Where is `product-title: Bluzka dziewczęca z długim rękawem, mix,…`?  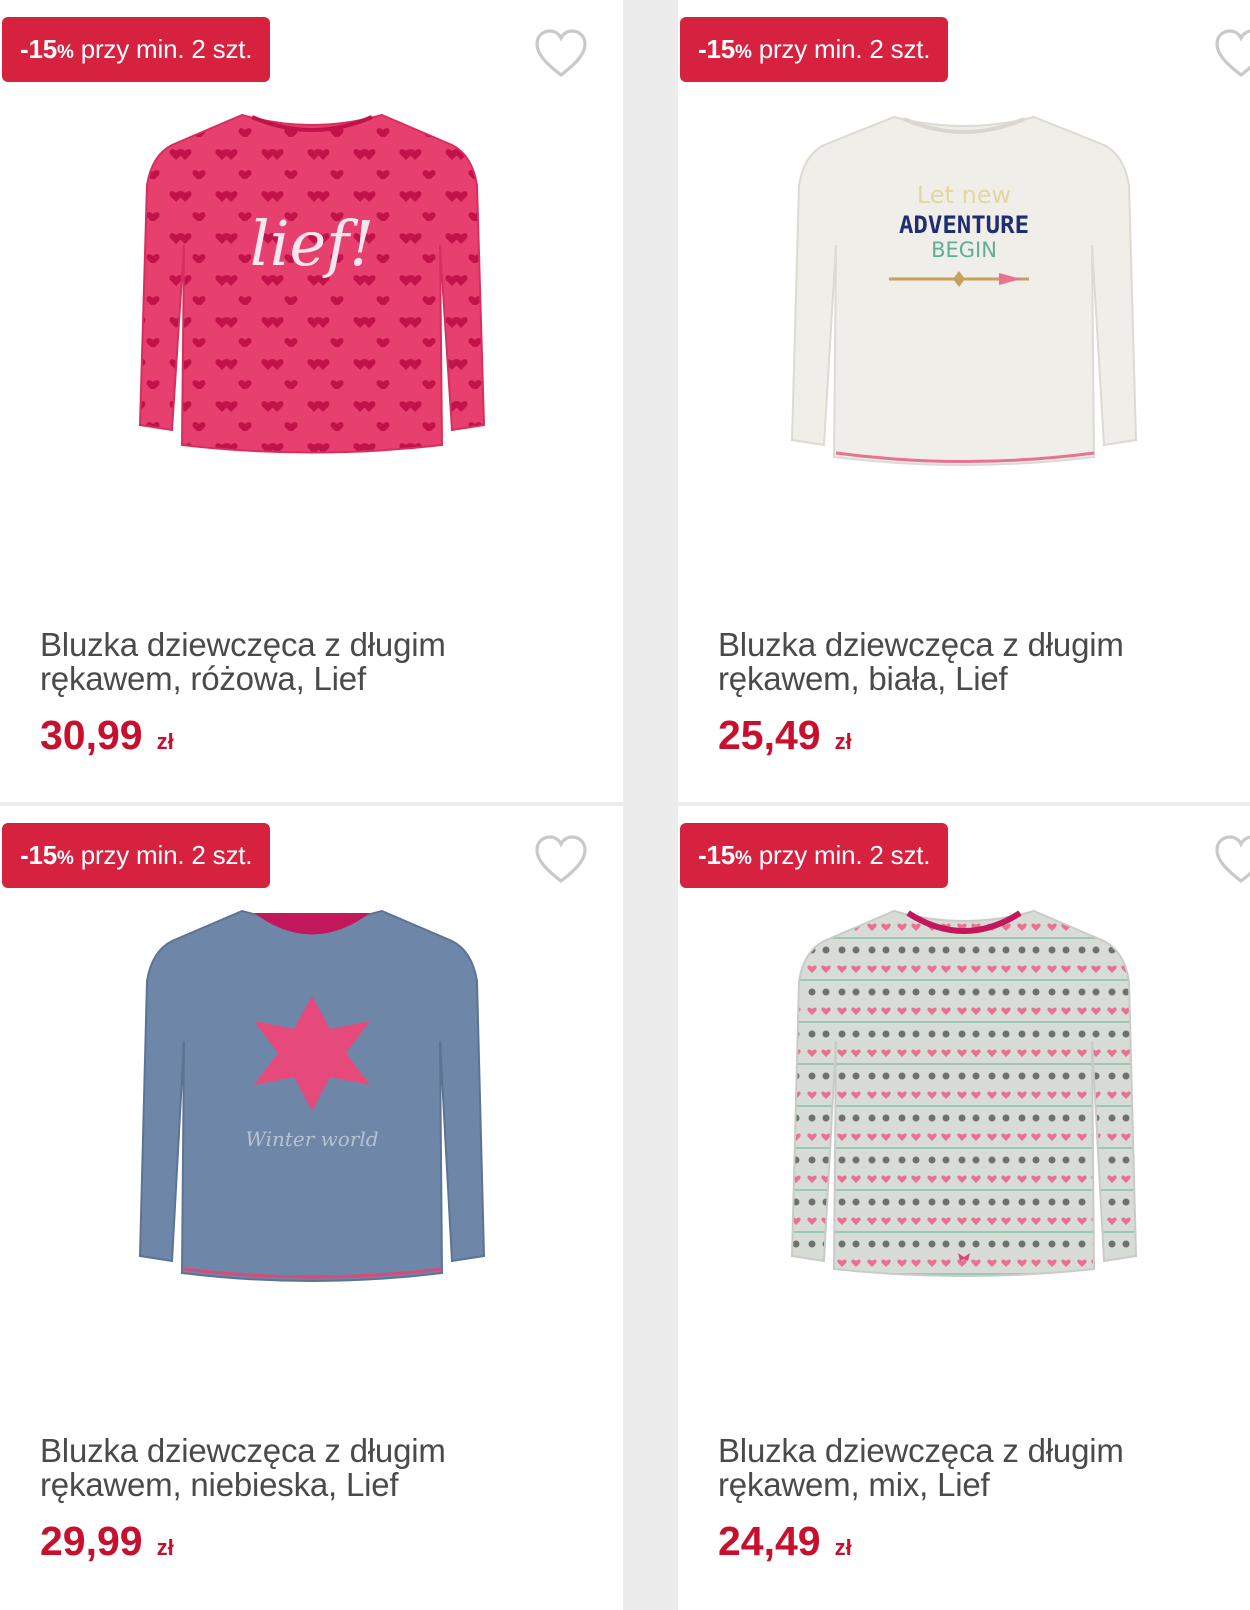 product-title: Bluzka dziewczęca z długim rękawem, mix,… is located at coordinates (968, 1468).